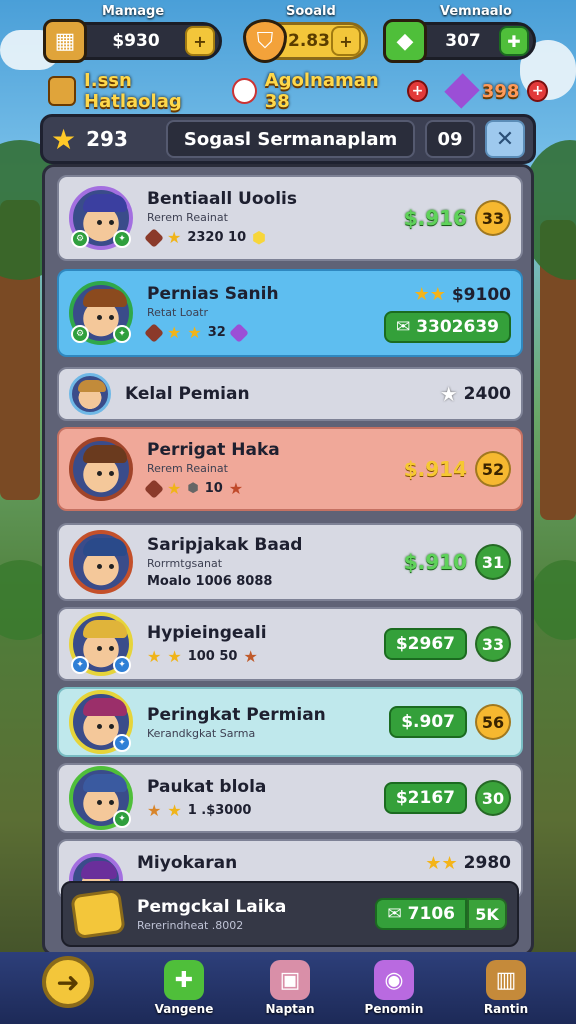 Image resolution: width=576 pixels, height=1024 pixels. What do you see at coordinates (425, 798) in the screenshot?
I see `reward-button: $2167` at bounding box center [425, 798].